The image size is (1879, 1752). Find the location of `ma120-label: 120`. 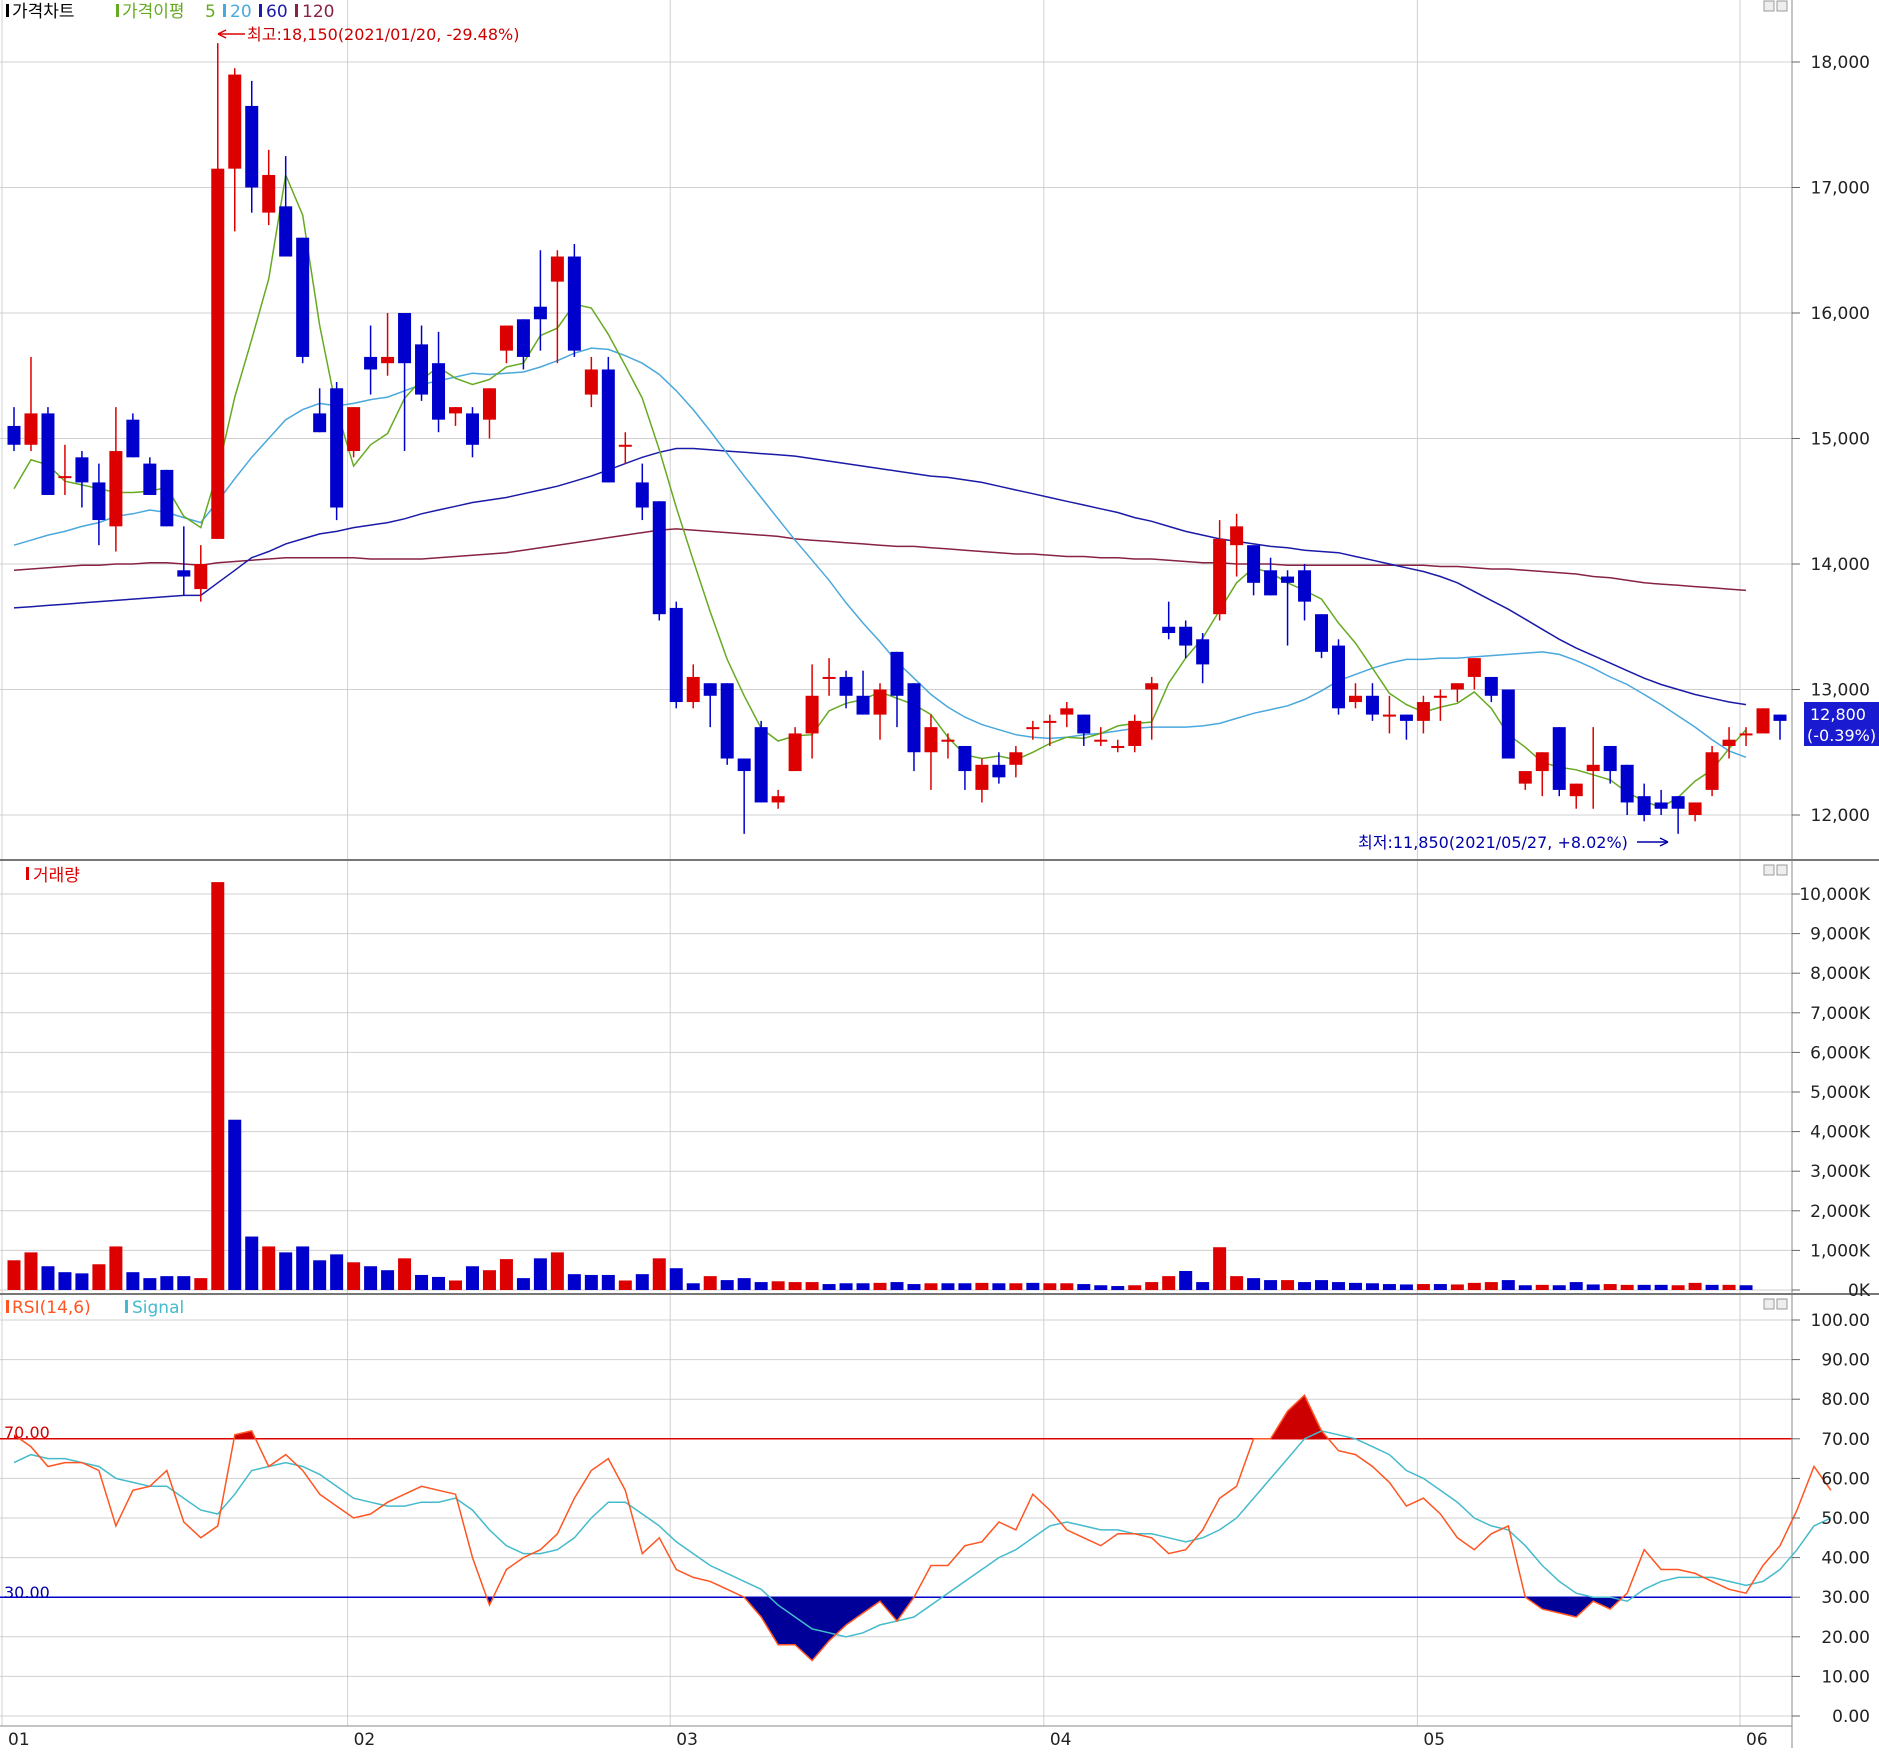

ma120-label: 120 is located at coordinates (318, 12).